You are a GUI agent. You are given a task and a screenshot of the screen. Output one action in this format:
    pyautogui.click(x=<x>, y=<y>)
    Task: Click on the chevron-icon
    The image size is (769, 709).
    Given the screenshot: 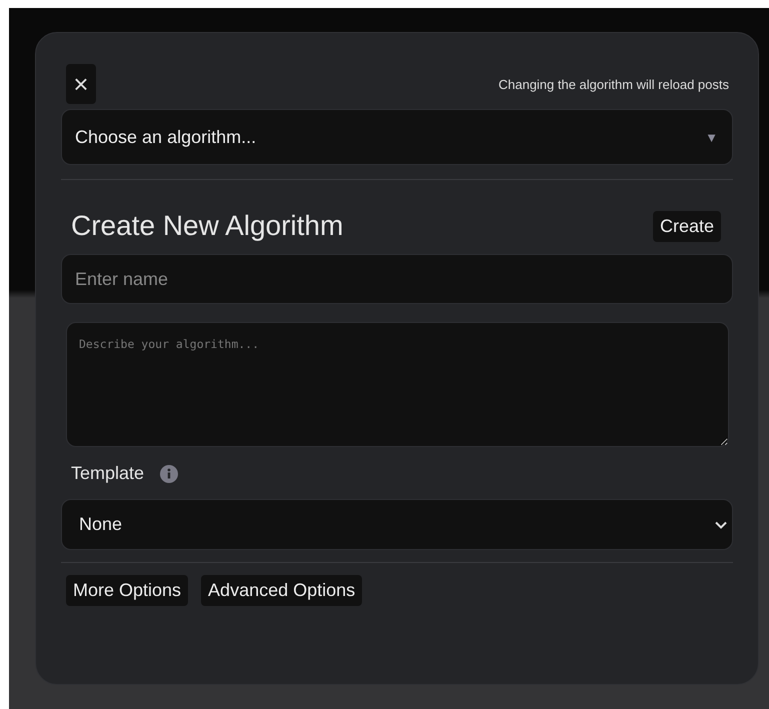 What is the action you would take?
    pyautogui.click(x=721, y=524)
    